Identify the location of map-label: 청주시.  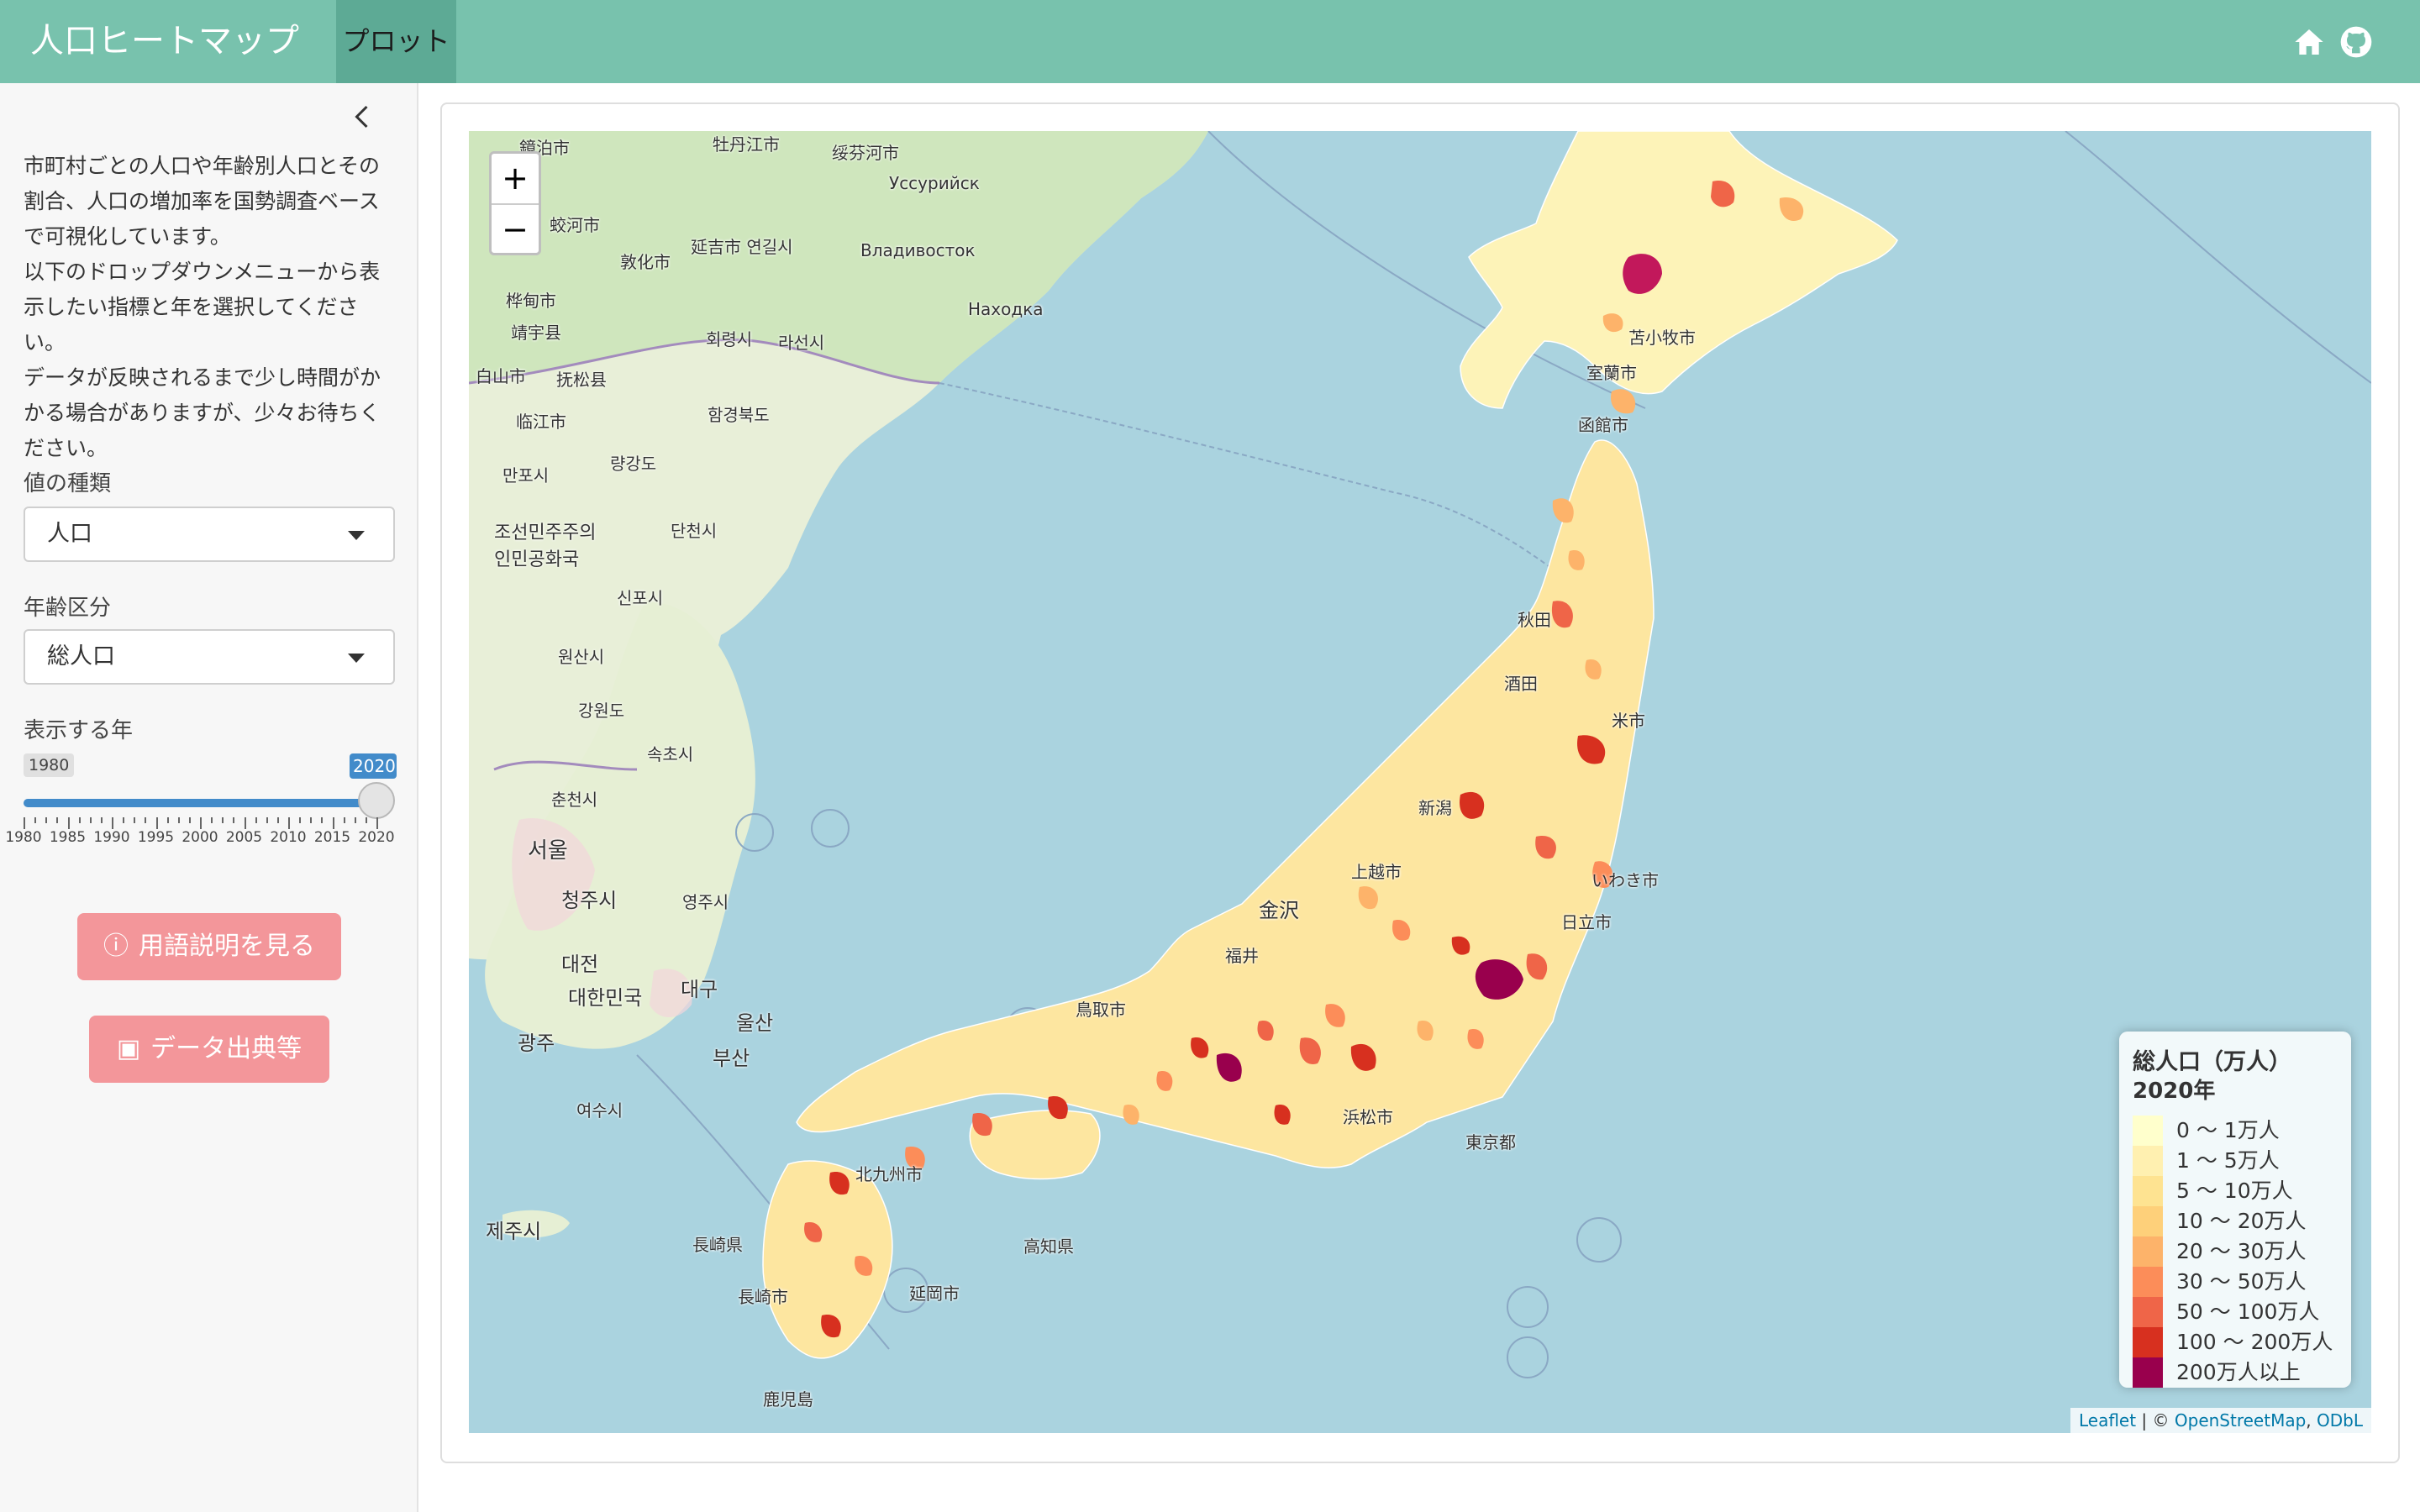
(589, 900).